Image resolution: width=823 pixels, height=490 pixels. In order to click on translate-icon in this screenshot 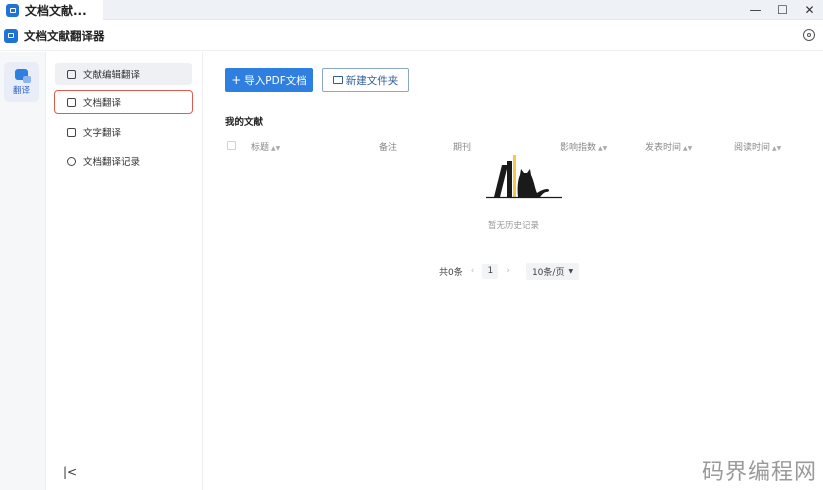, I will do `click(23, 75)`.